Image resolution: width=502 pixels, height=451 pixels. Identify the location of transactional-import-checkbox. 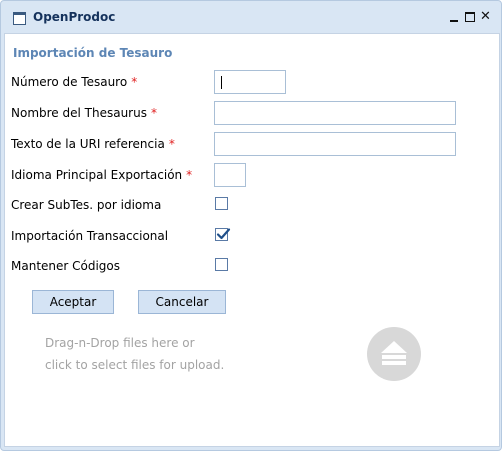
(223, 234).